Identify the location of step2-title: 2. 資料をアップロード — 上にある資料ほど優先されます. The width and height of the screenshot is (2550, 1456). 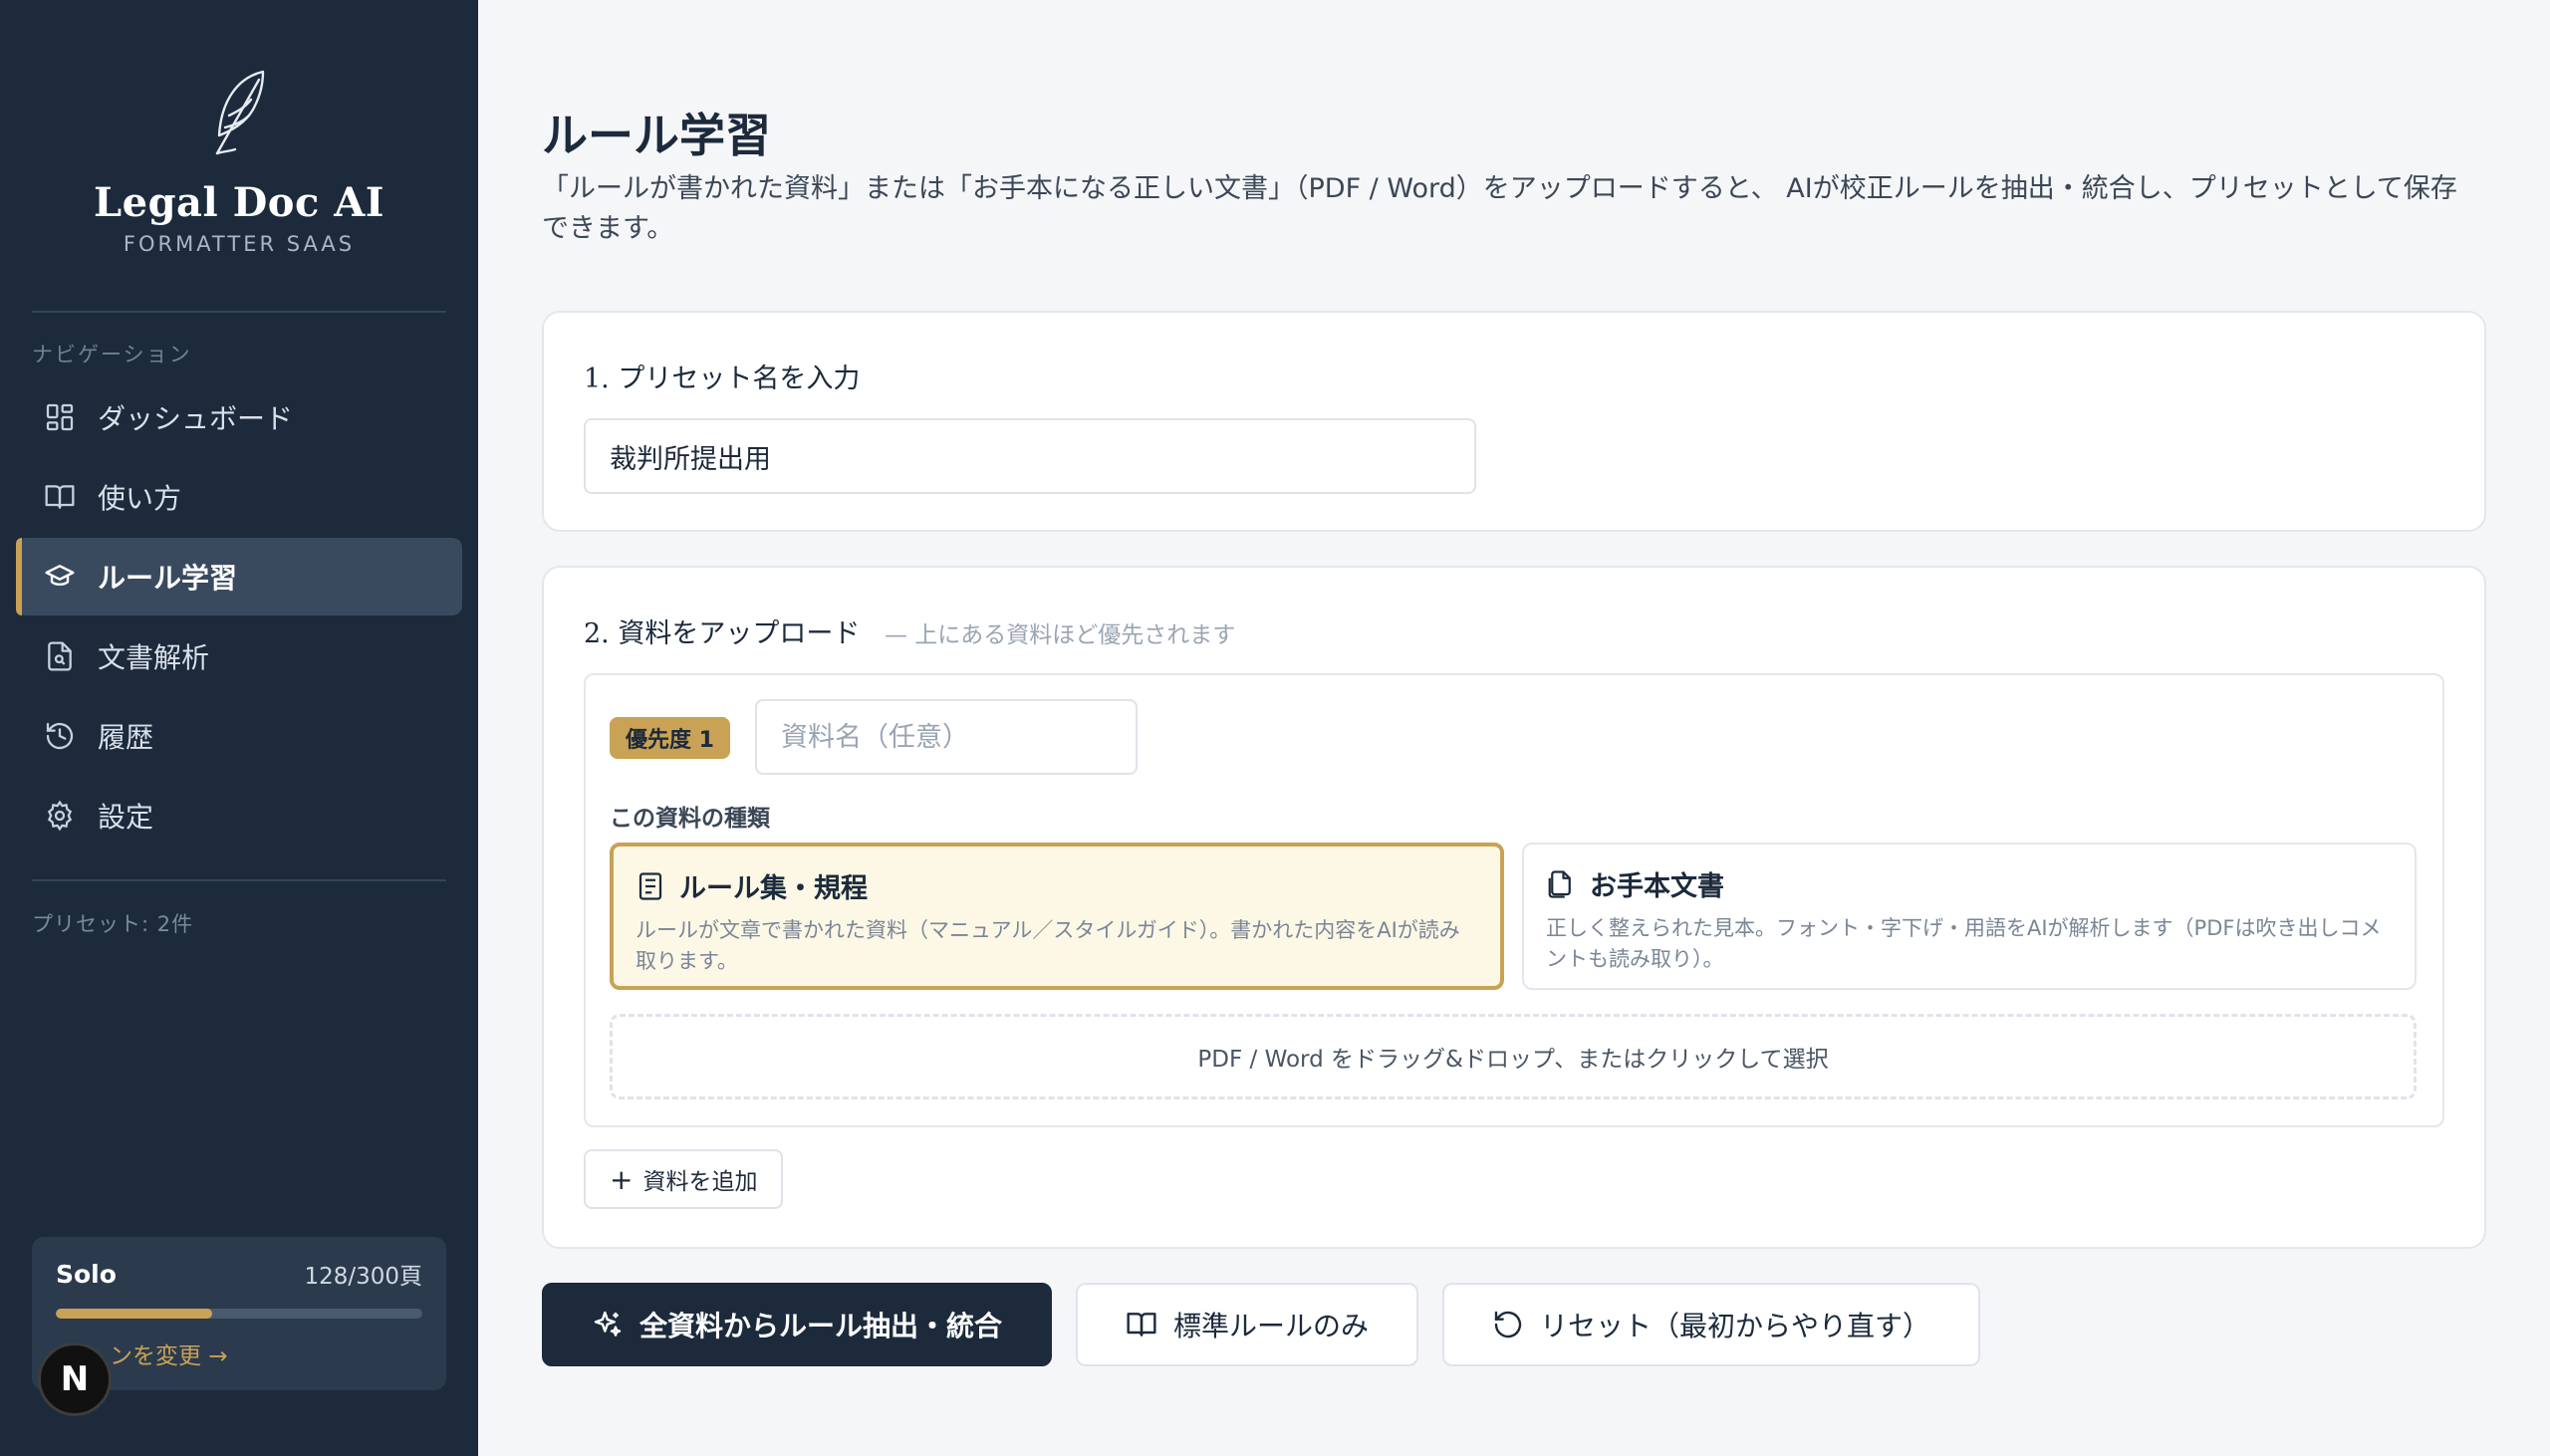
(909, 630).